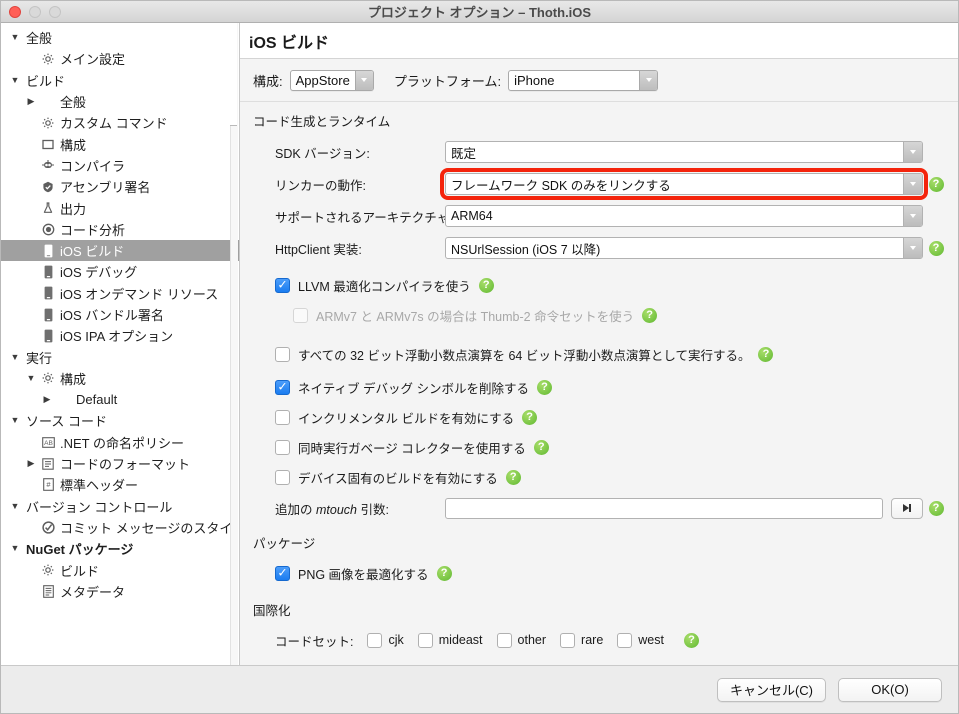 The height and width of the screenshot is (714, 959). What do you see at coordinates (120, 527) in the screenshot?
I see `sidebar-item-23: コミット メッセージのスタイル` at bounding box center [120, 527].